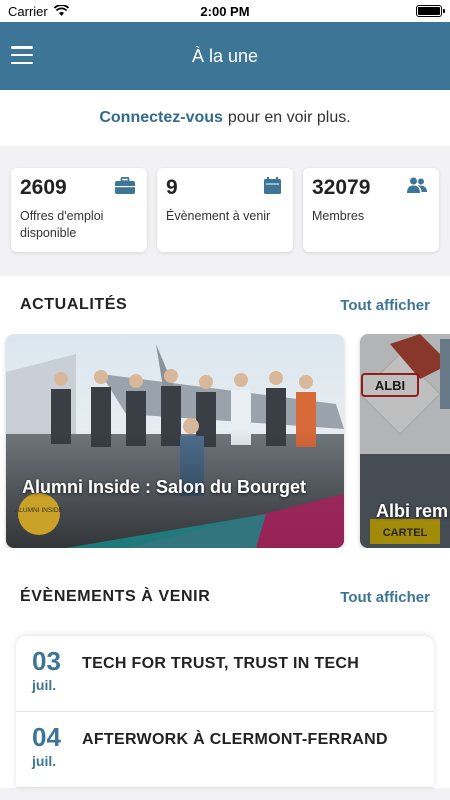 This screenshot has height=800, width=450. Describe the element at coordinates (161, 118) in the screenshot. I see `login-link: Connectez-vous` at that location.